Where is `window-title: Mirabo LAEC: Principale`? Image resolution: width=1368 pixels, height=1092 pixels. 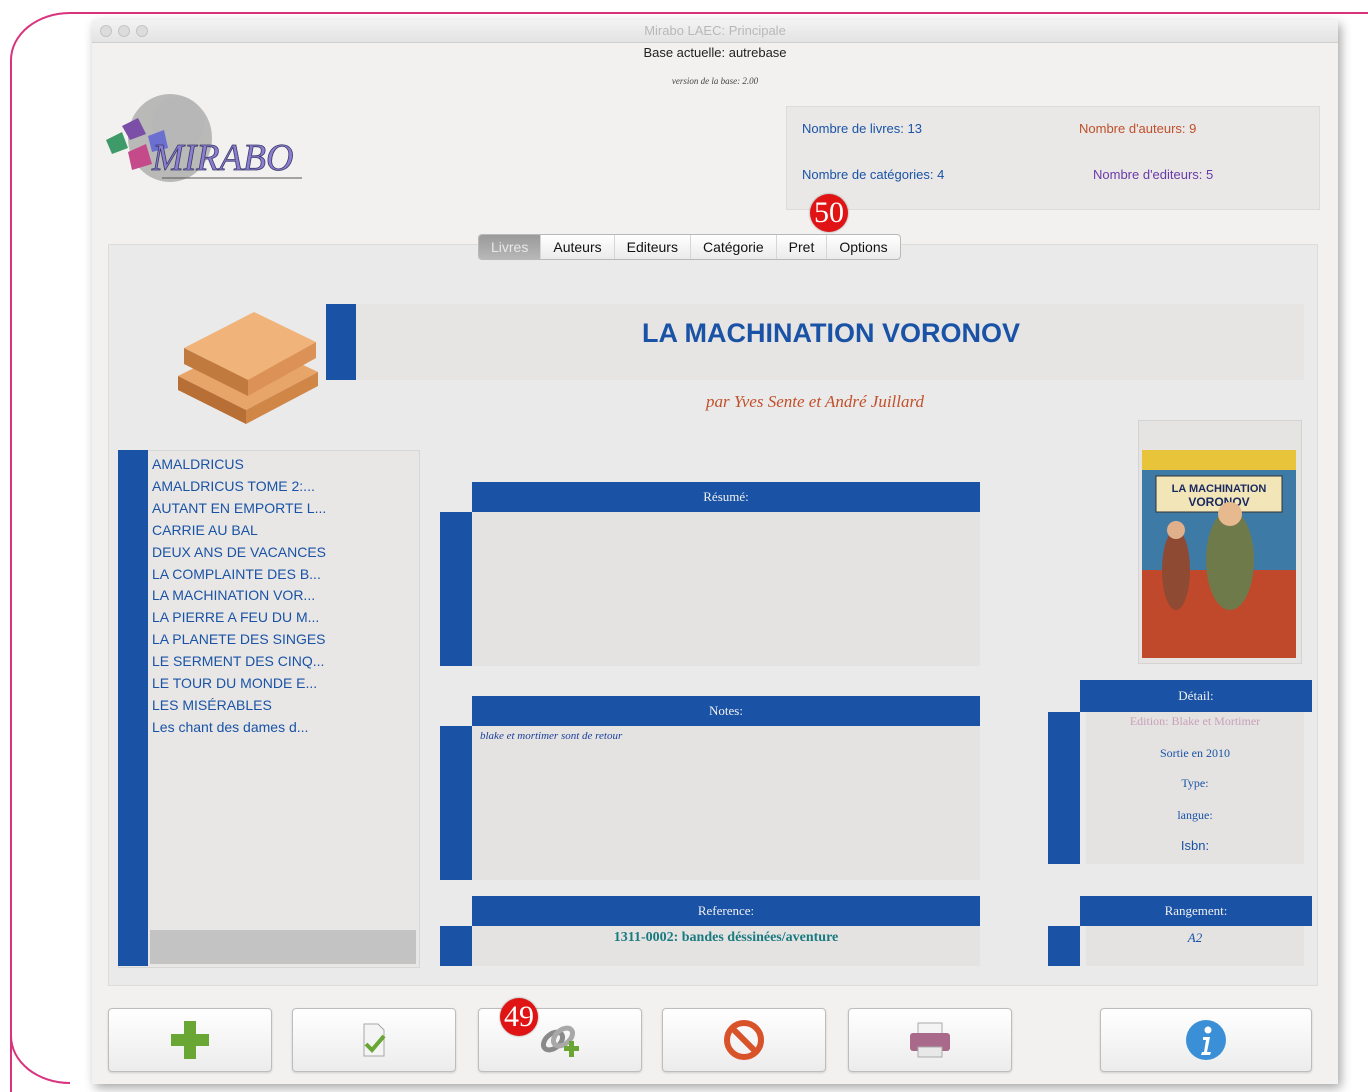 window-title: Mirabo LAEC: Principale is located at coordinates (715, 30).